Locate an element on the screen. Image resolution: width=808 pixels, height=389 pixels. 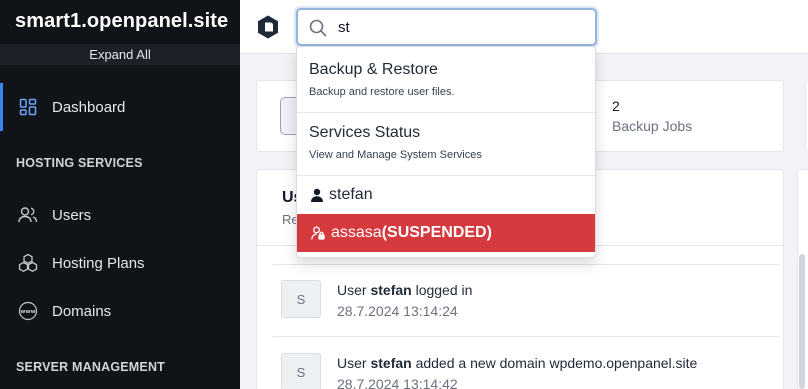
search-box is located at coordinates (446, 27).